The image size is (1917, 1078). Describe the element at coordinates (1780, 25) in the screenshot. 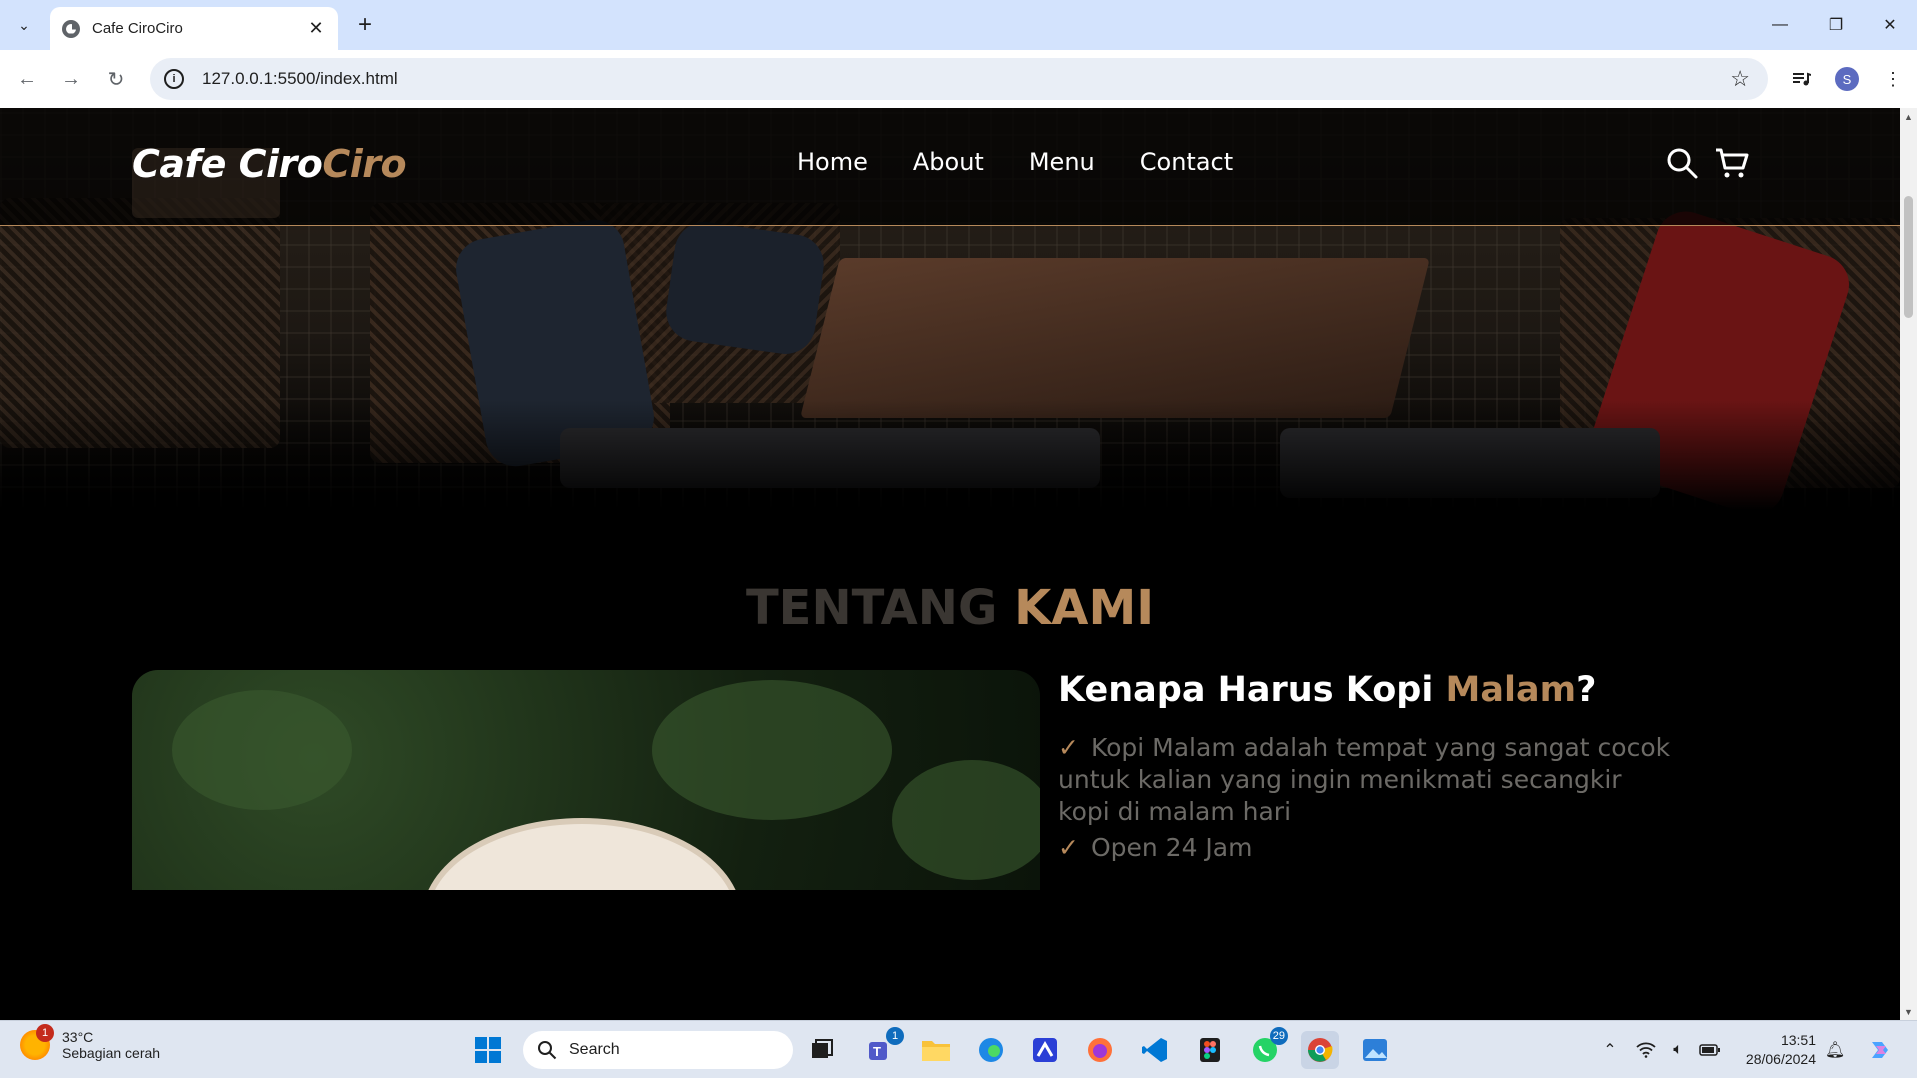

I see `minimize-button: —` at that location.